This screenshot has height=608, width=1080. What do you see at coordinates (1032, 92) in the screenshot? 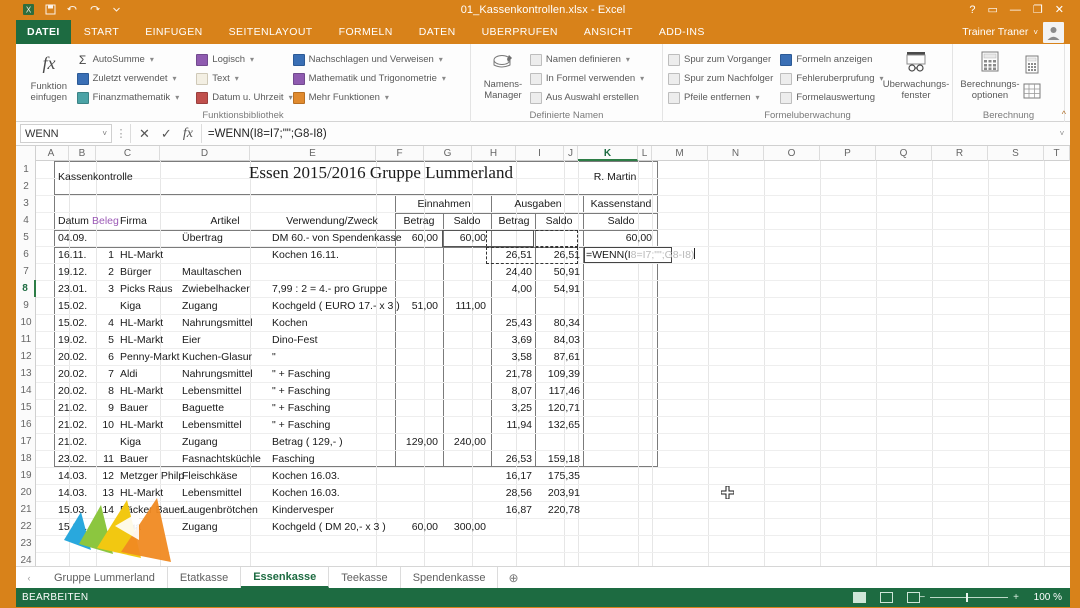
I see `calculate-sheet-icon` at bounding box center [1032, 92].